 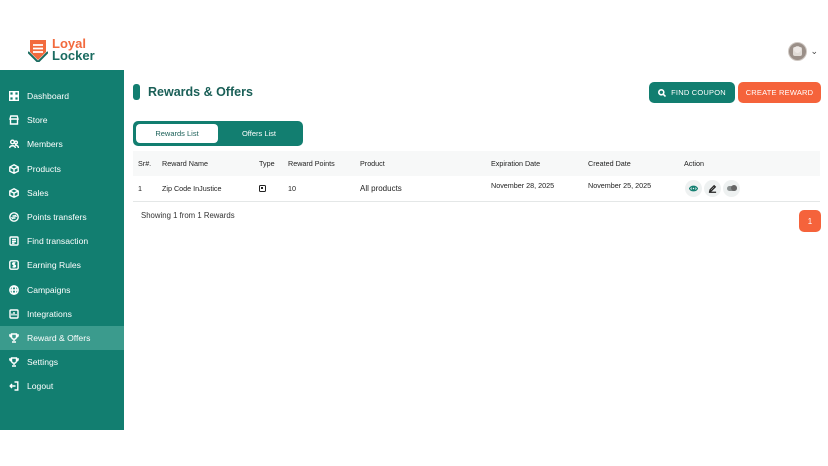 I want to click on sidebar-item-logout: Logout, so click(x=62, y=386).